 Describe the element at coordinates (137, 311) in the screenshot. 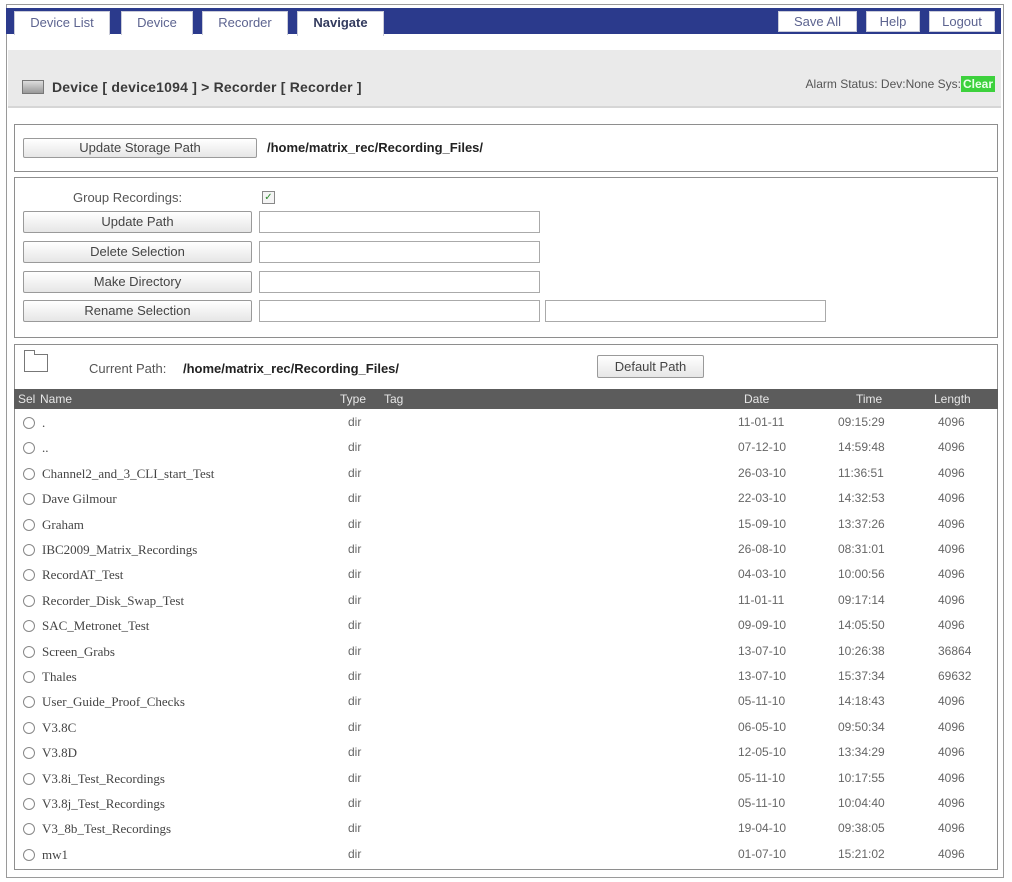

I see `rename-selection-button: Rename Selection` at that location.